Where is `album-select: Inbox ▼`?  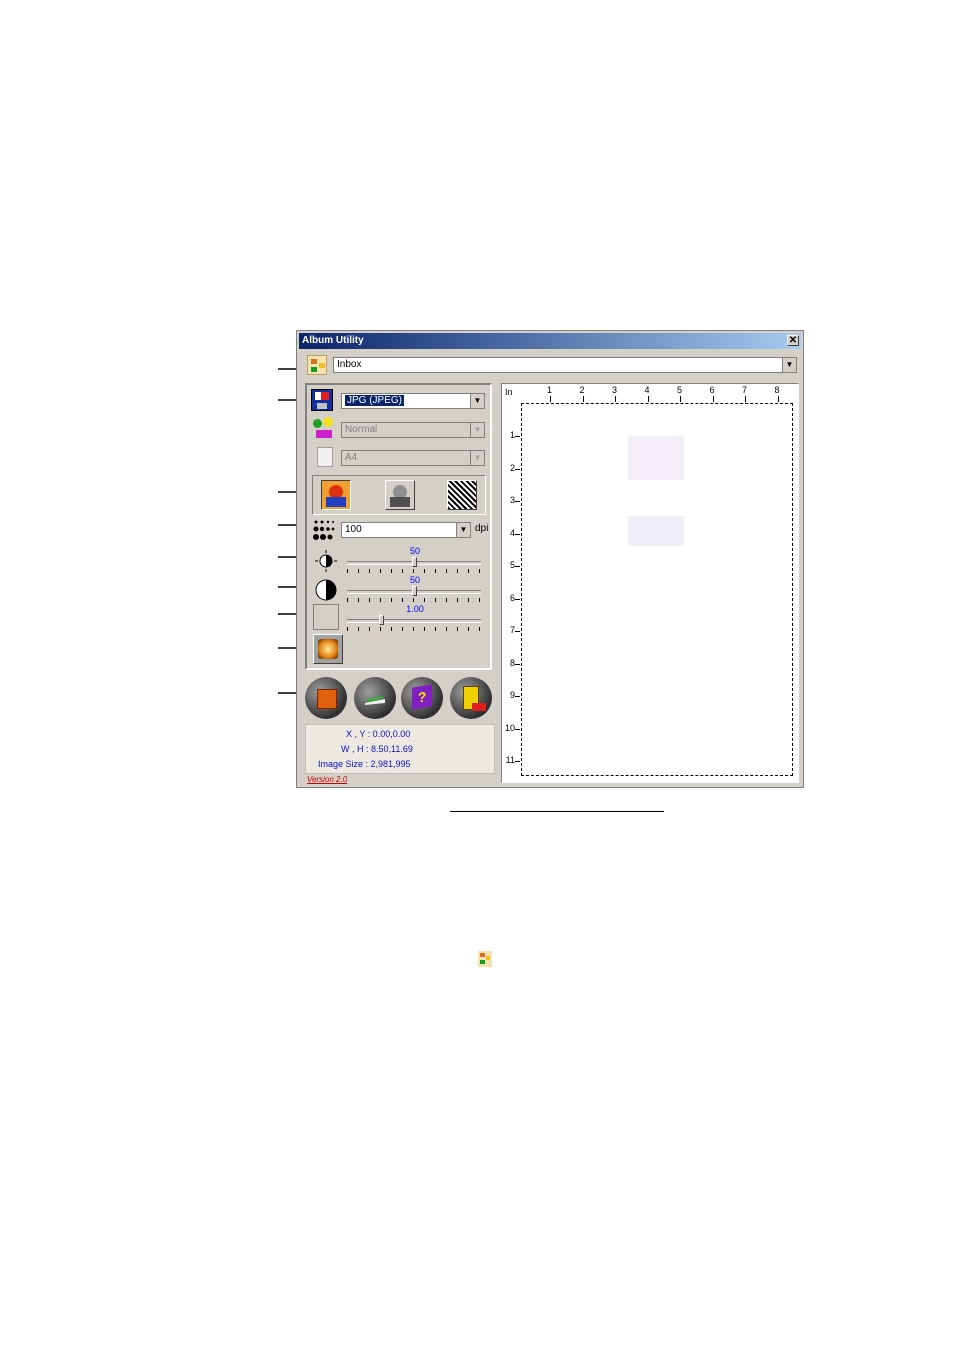
album-select: Inbox ▼ is located at coordinates (565, 365).